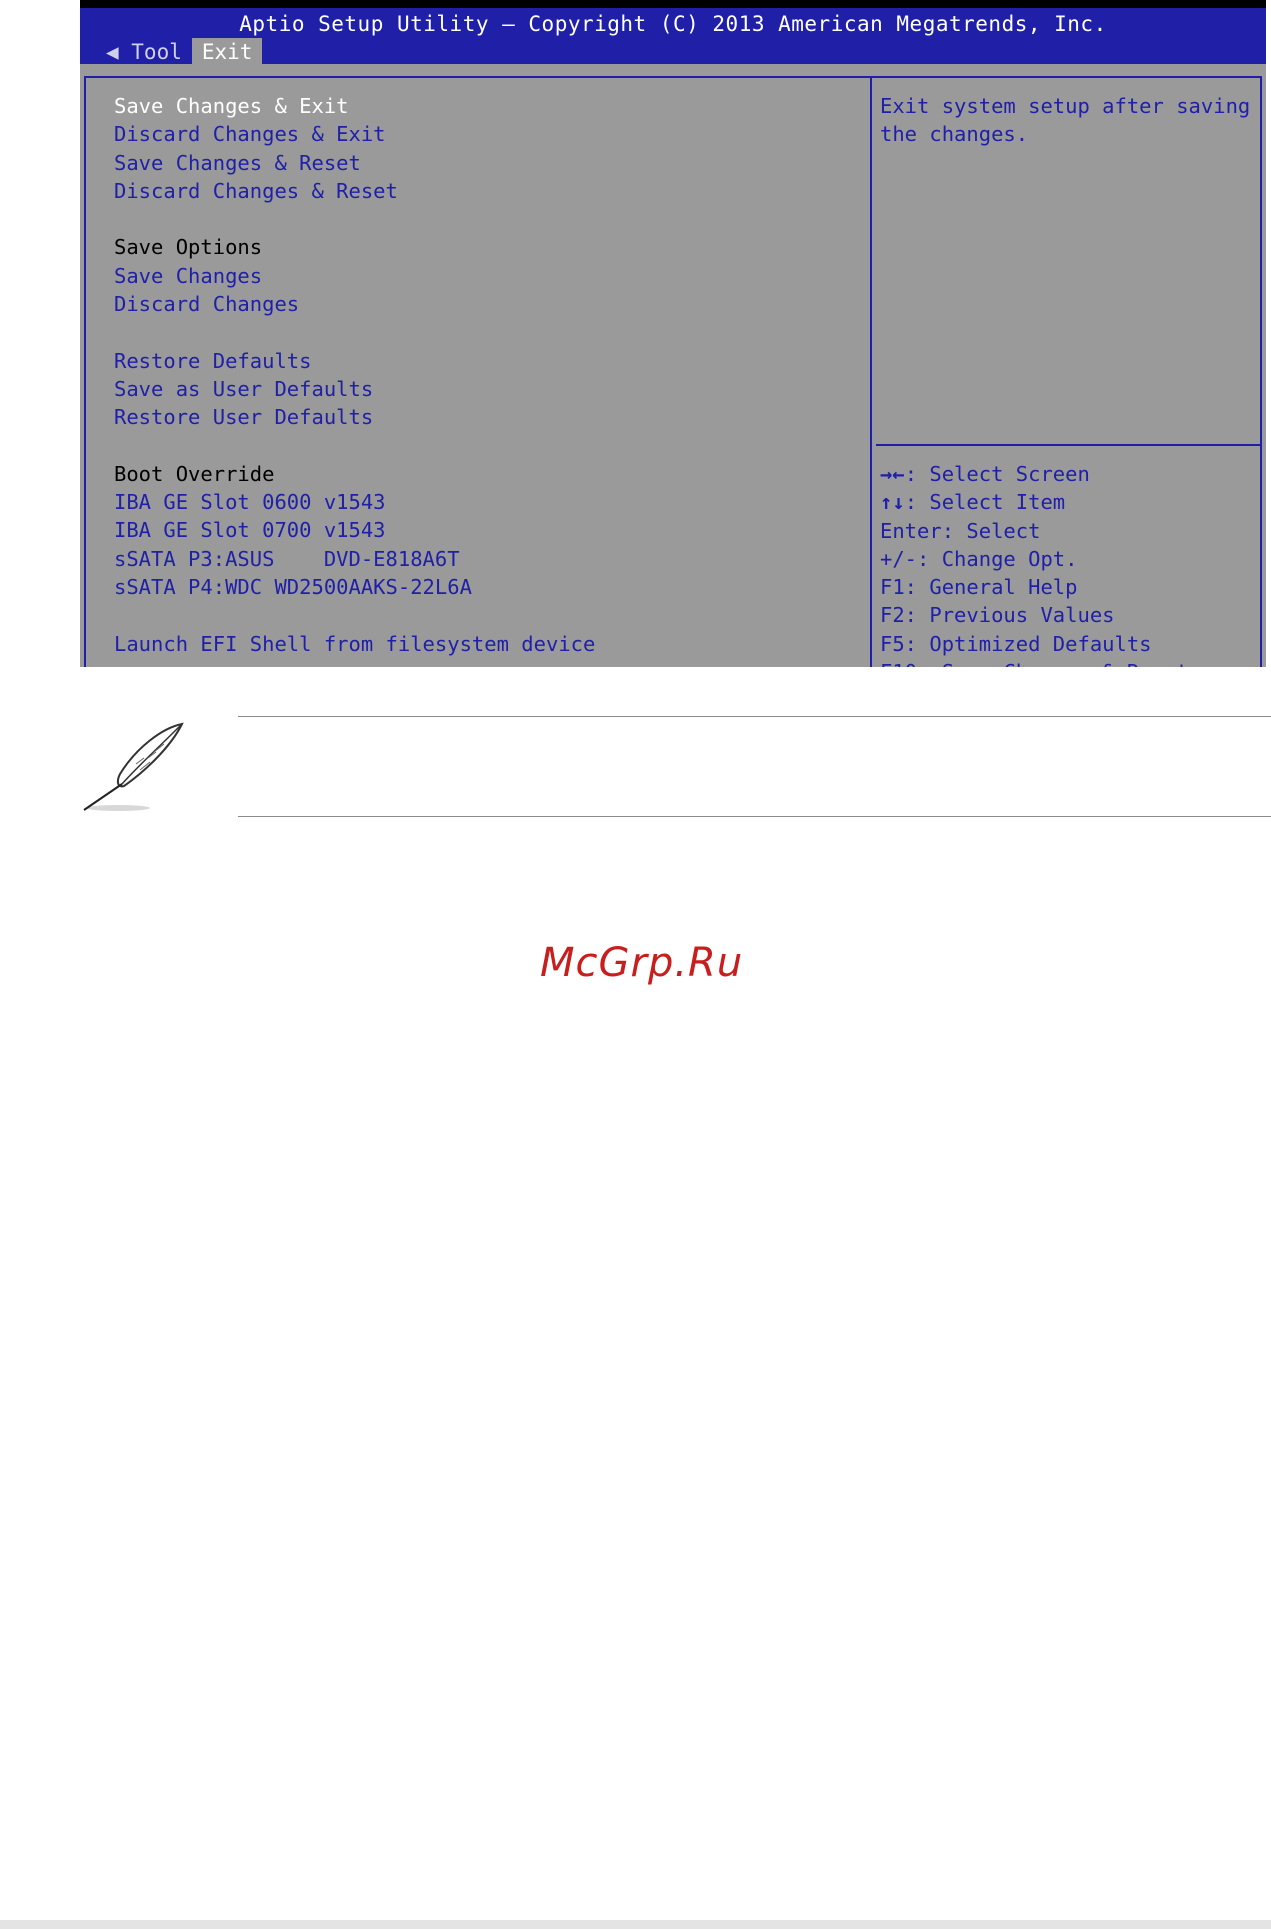 The image size is (1271, 1929). What do you see at coordinates (979, 587) in the screenshot?
I see `key-description: F1: General Help` at bounding box center [979, 587].